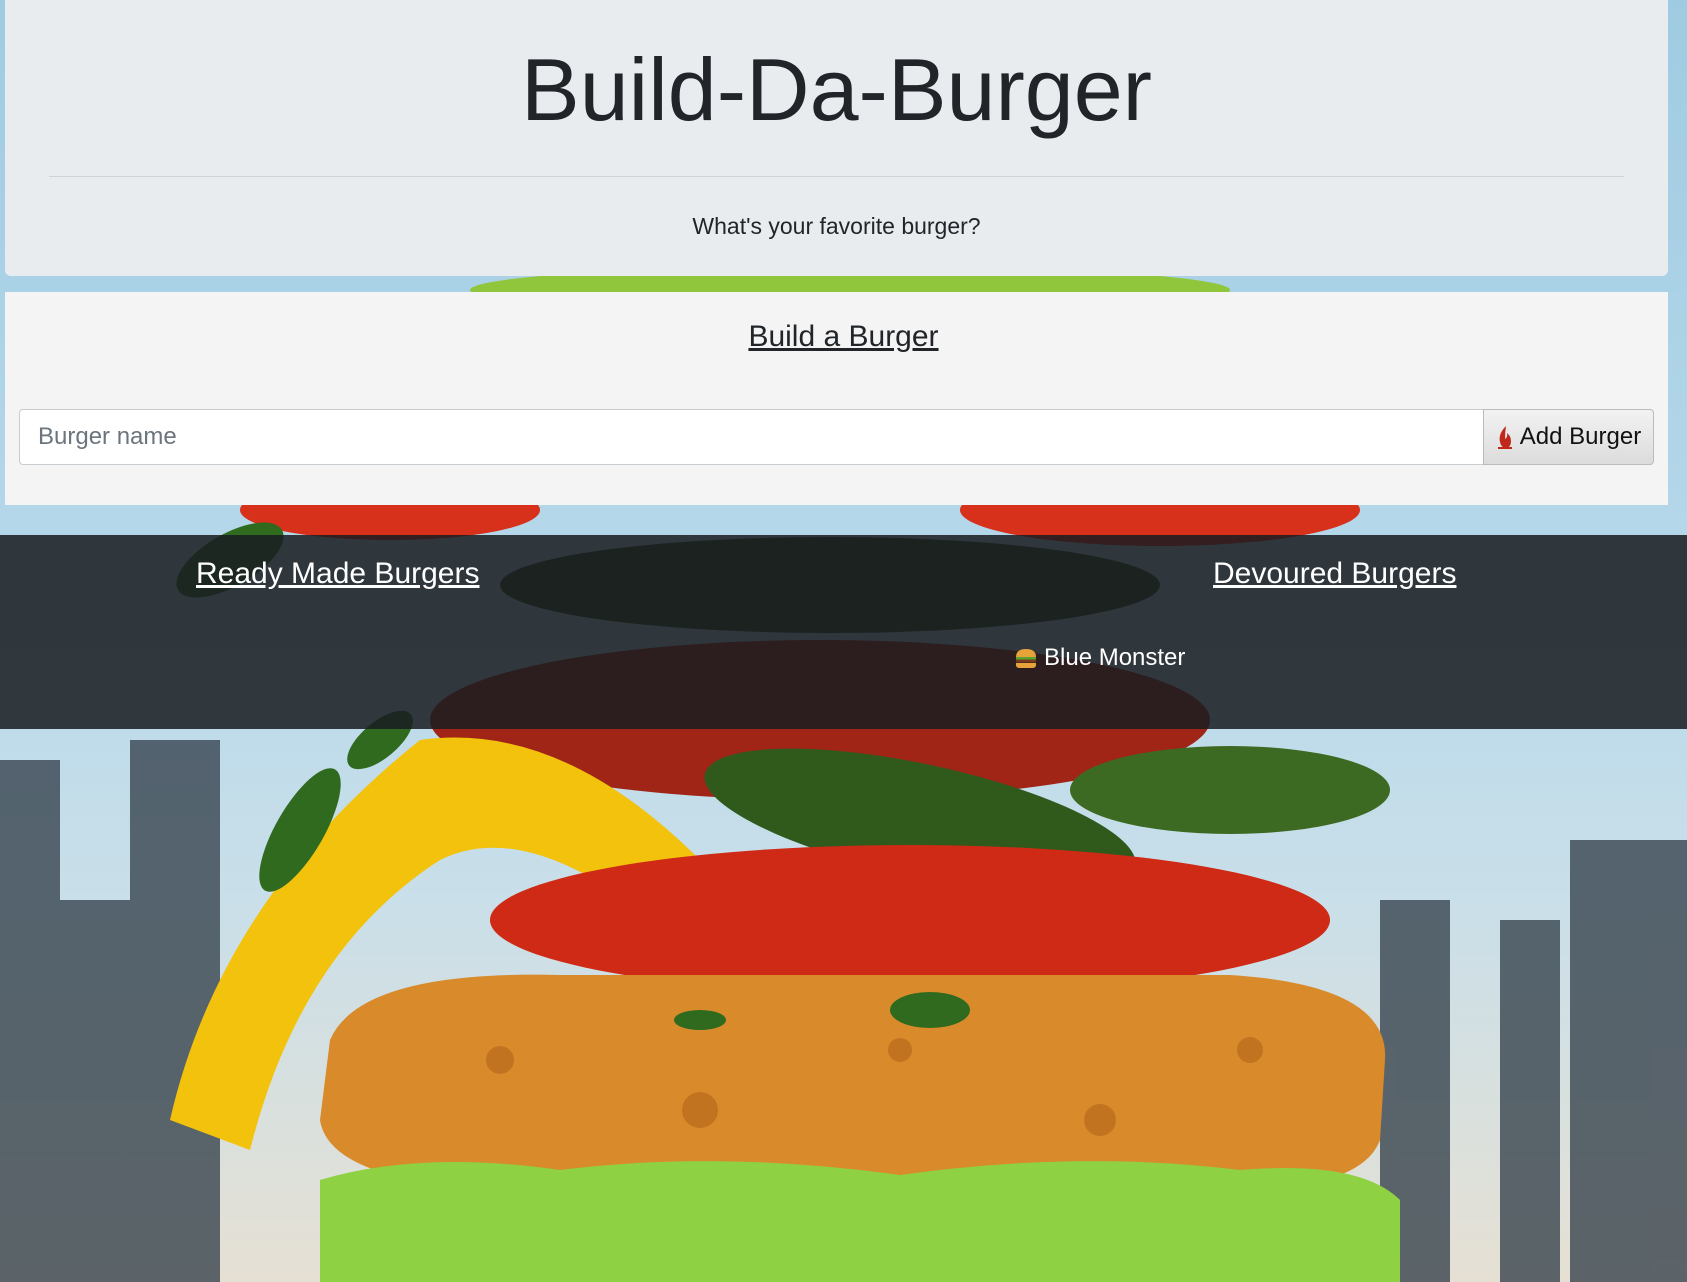  Describe the element at coordinates (1334, 574) in the screenshot. I see `devoured-burgers-heading: Devoured Burgers` at that location.